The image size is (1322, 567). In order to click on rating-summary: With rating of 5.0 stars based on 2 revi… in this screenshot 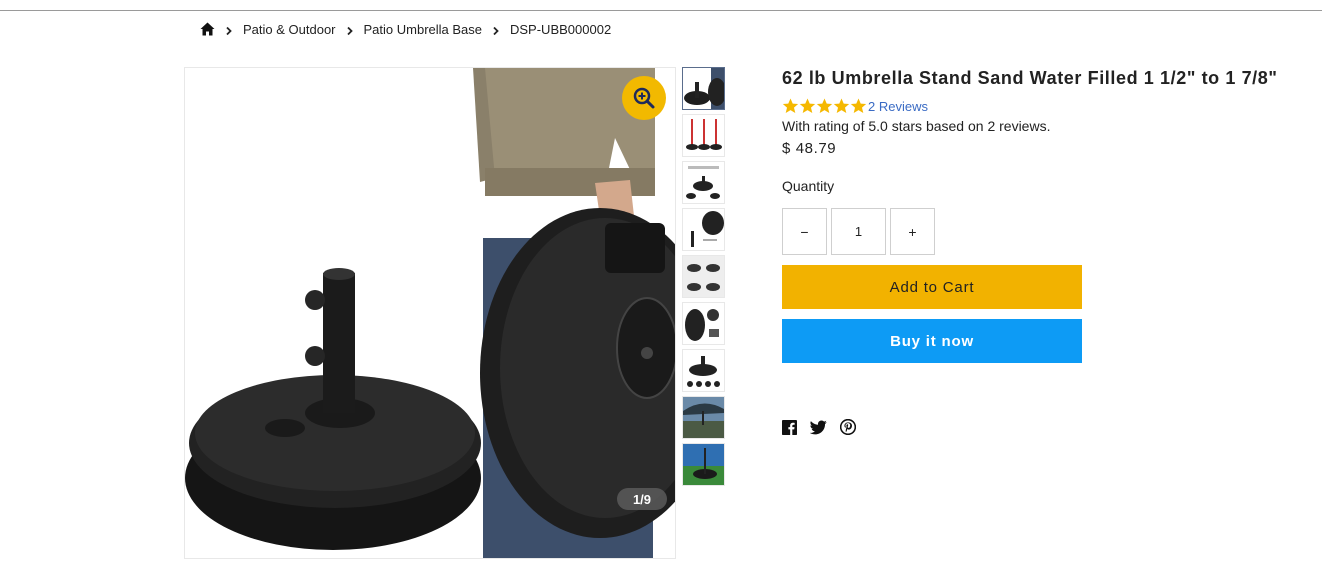, I will do `click(916, 126)`.